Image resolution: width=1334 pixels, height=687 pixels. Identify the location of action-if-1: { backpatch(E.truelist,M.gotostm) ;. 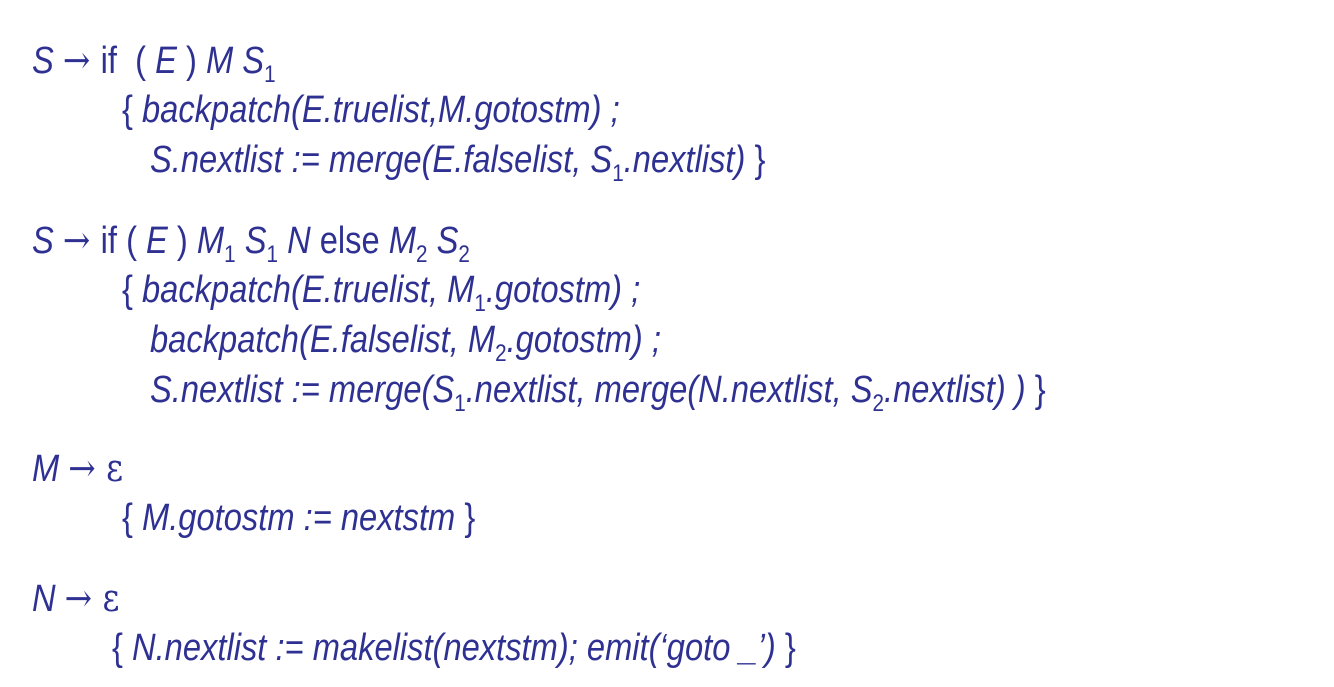
(371, 110).